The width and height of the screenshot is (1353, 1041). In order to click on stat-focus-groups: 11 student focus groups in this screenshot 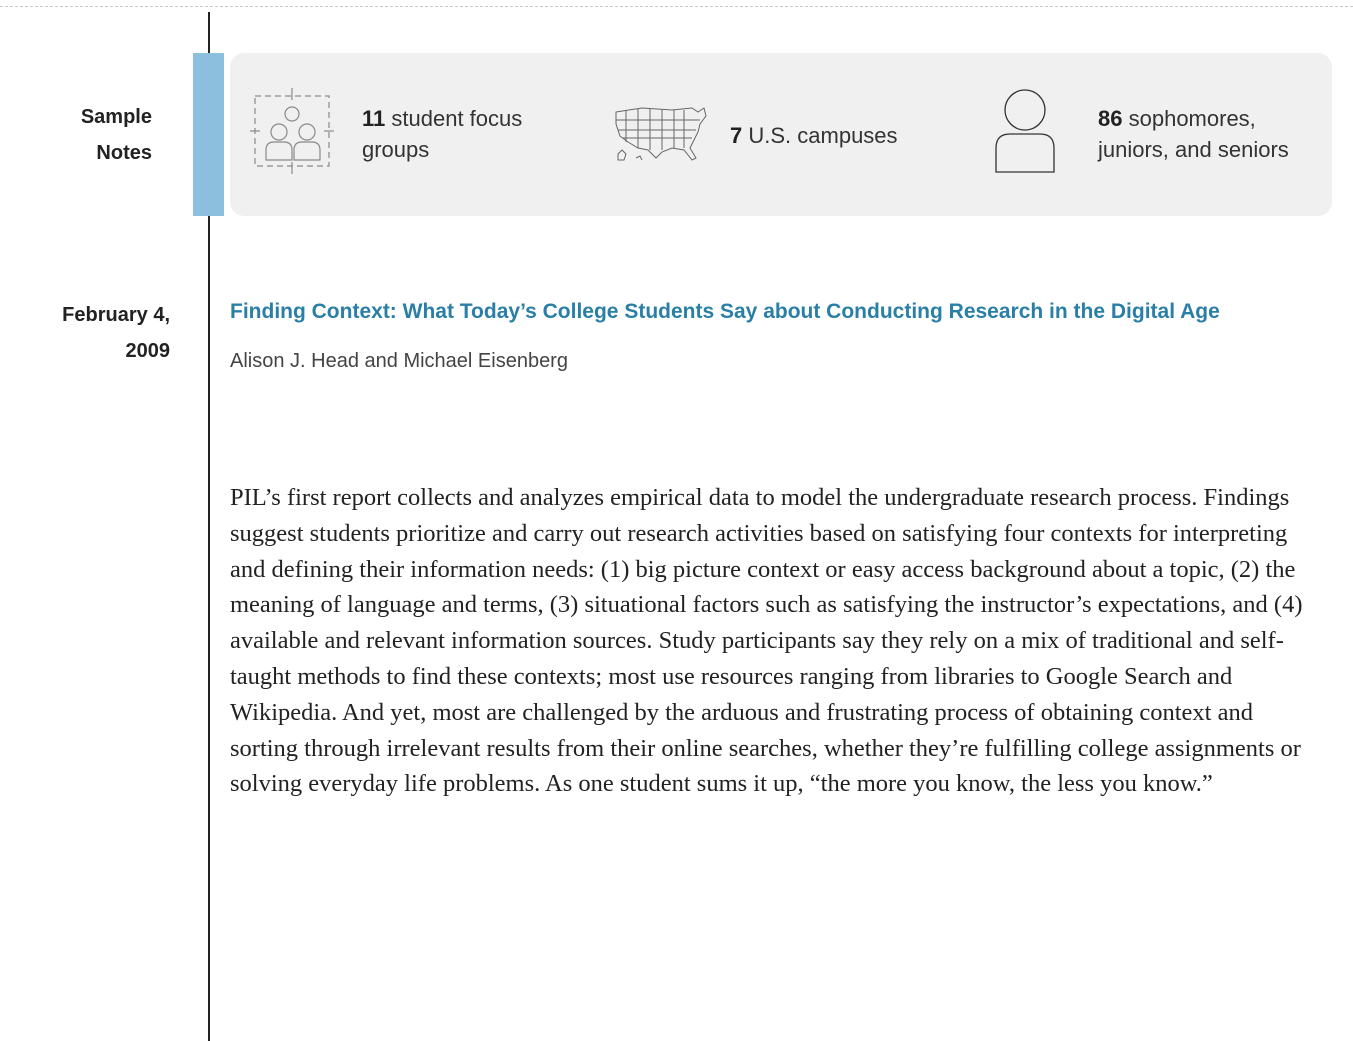, I will do `click(406, 133)`.